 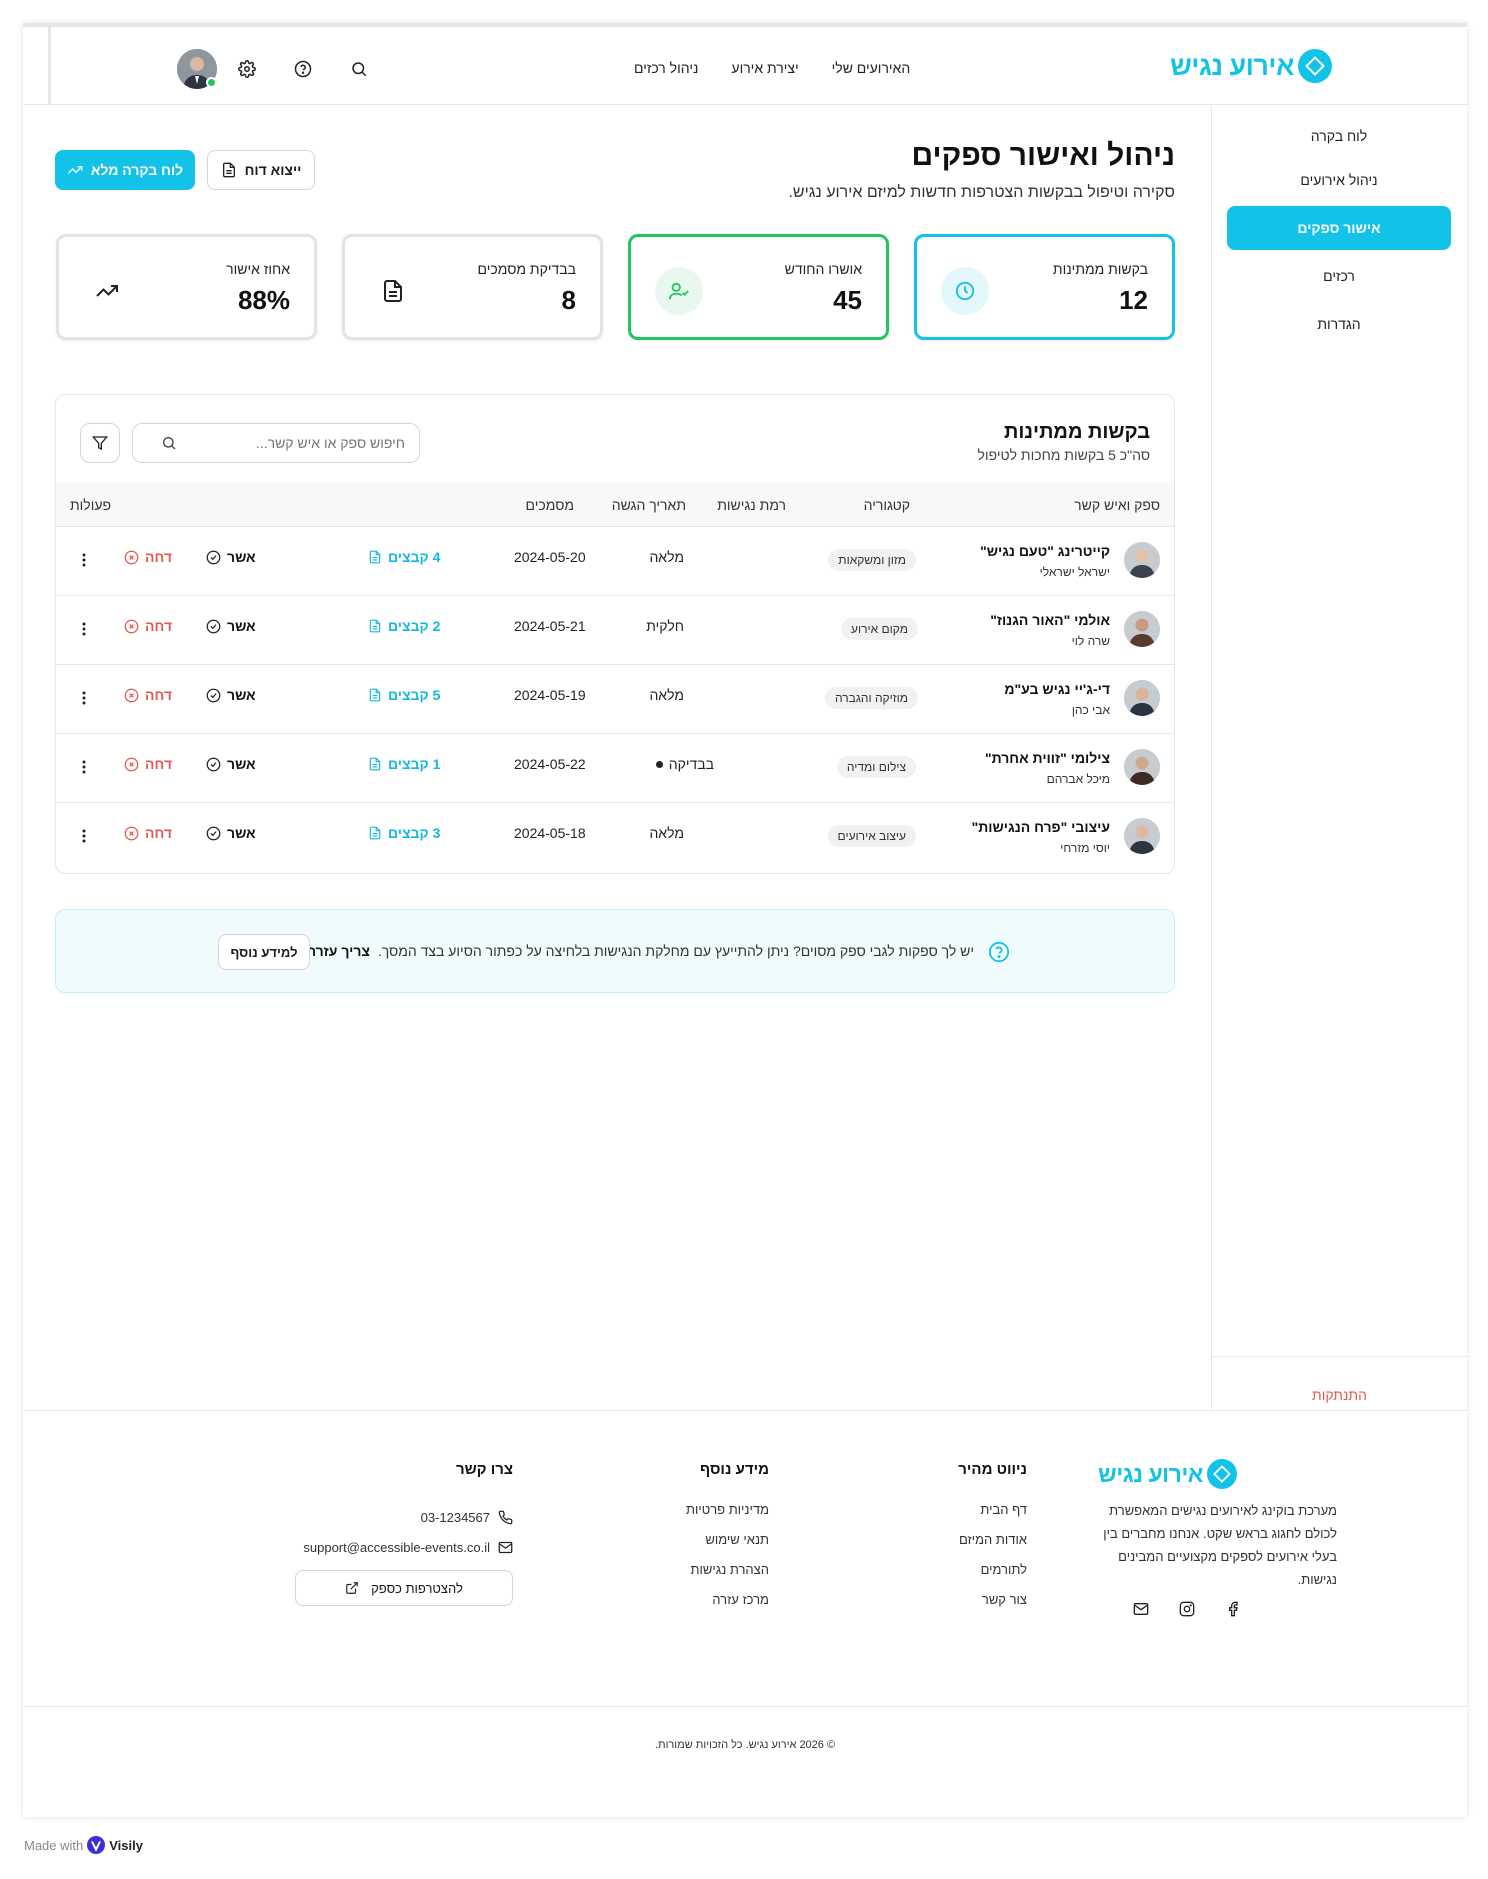 What do you see at coordinates (303, 69) in the screenshot?
I see `help-icon` at bounding box center [303, 69].